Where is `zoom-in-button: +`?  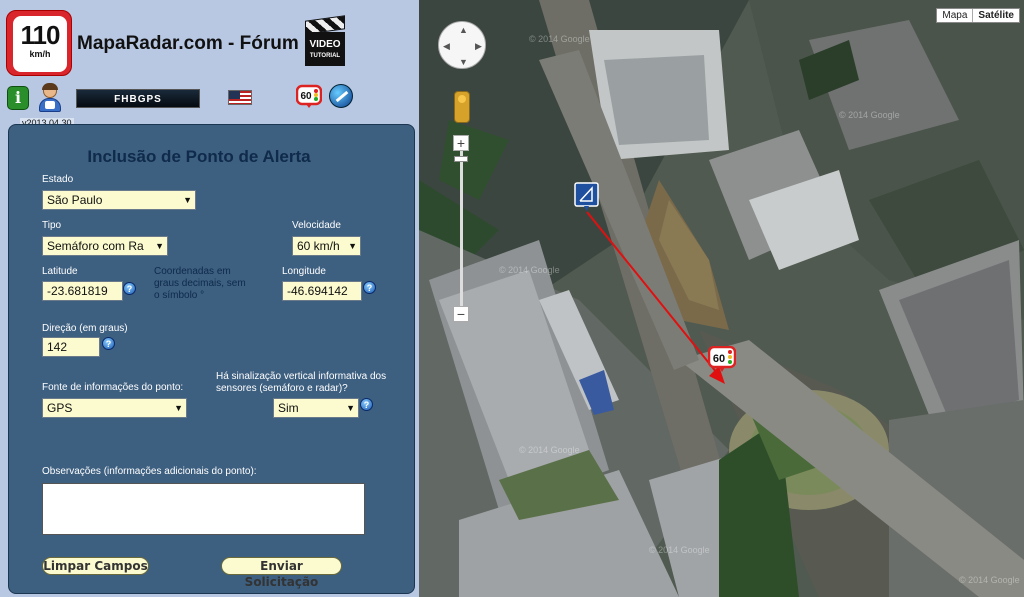
zoom-in-button: + is located at coordinates (461, 143).